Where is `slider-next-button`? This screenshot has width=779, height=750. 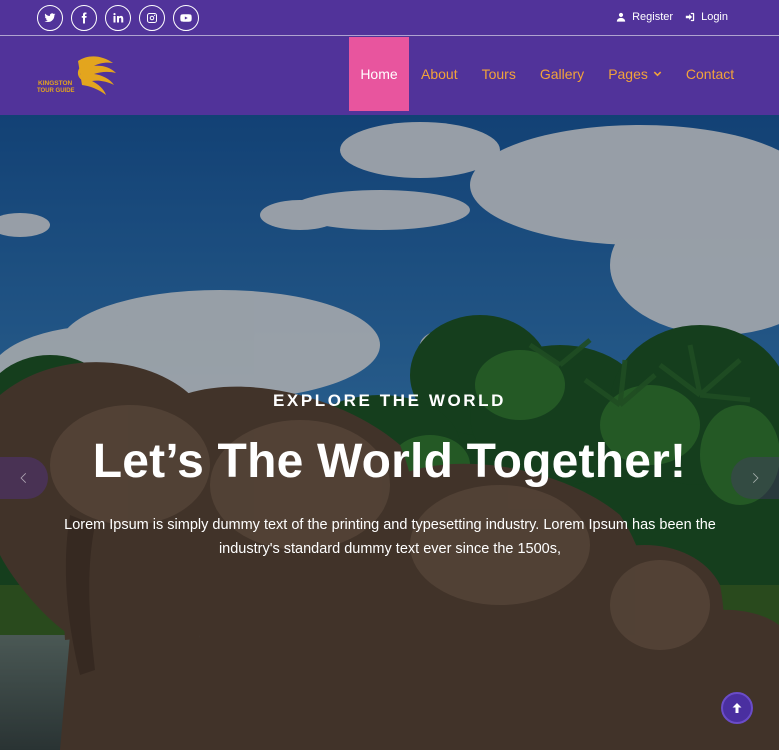
slider-next-button is located at coordinates (755, 478).